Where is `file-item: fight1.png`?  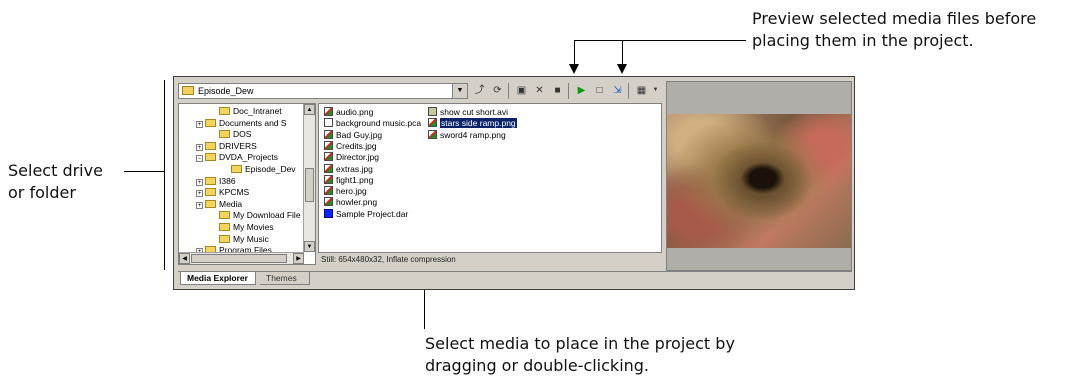
file-item: fight1.png is located at coordinates (349, 180).